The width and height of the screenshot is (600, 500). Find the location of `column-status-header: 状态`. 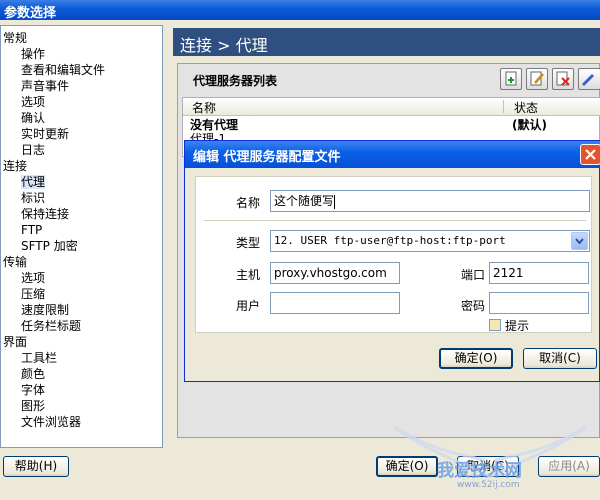

column-status-header: 状态 is located at coordinates (526, 107).